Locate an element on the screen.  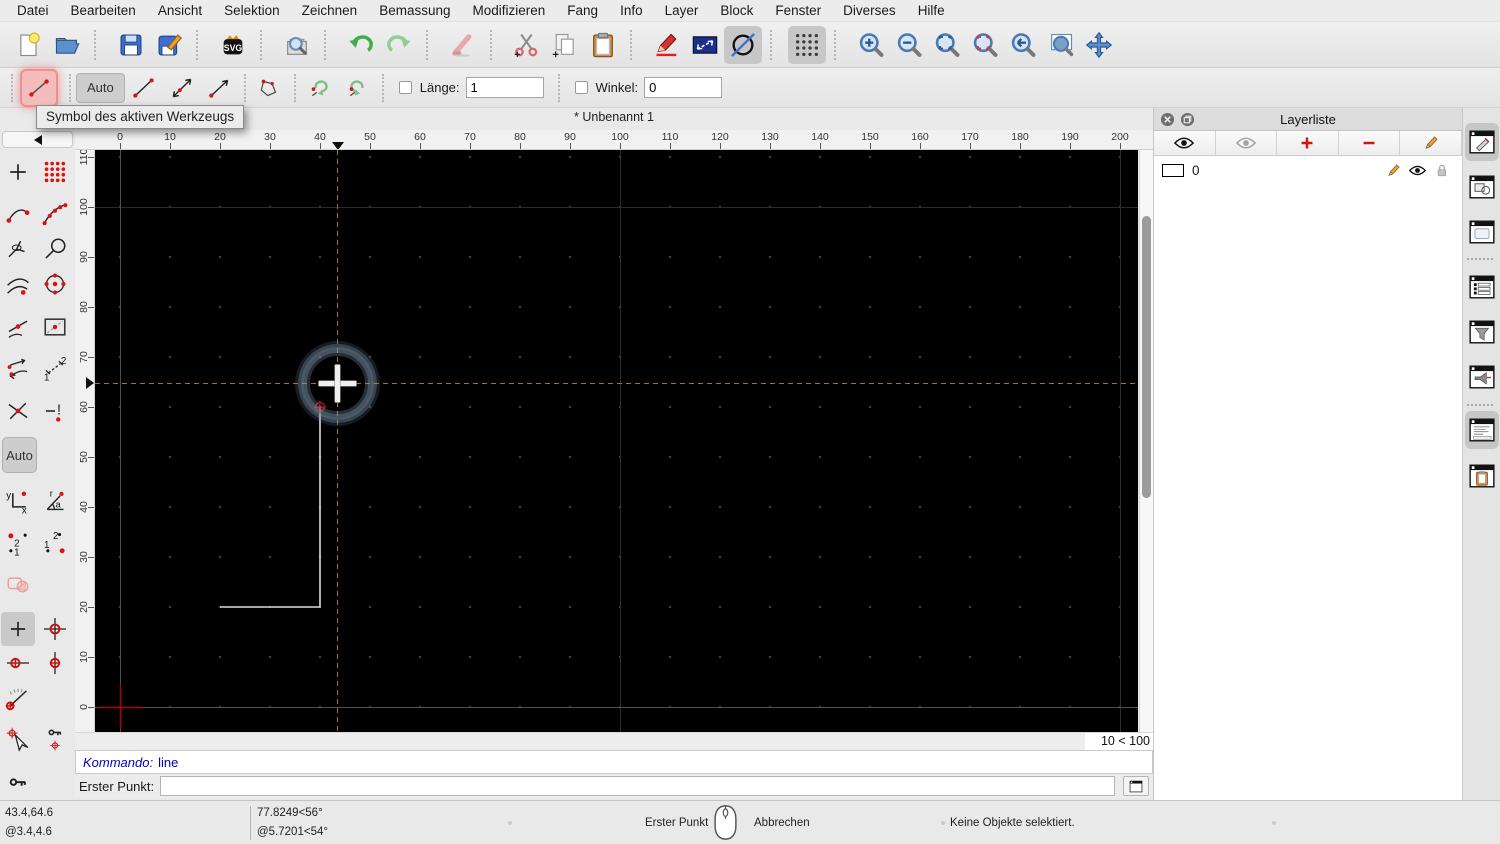
dock-entity-list-button is located at coordinates (1482, 287).